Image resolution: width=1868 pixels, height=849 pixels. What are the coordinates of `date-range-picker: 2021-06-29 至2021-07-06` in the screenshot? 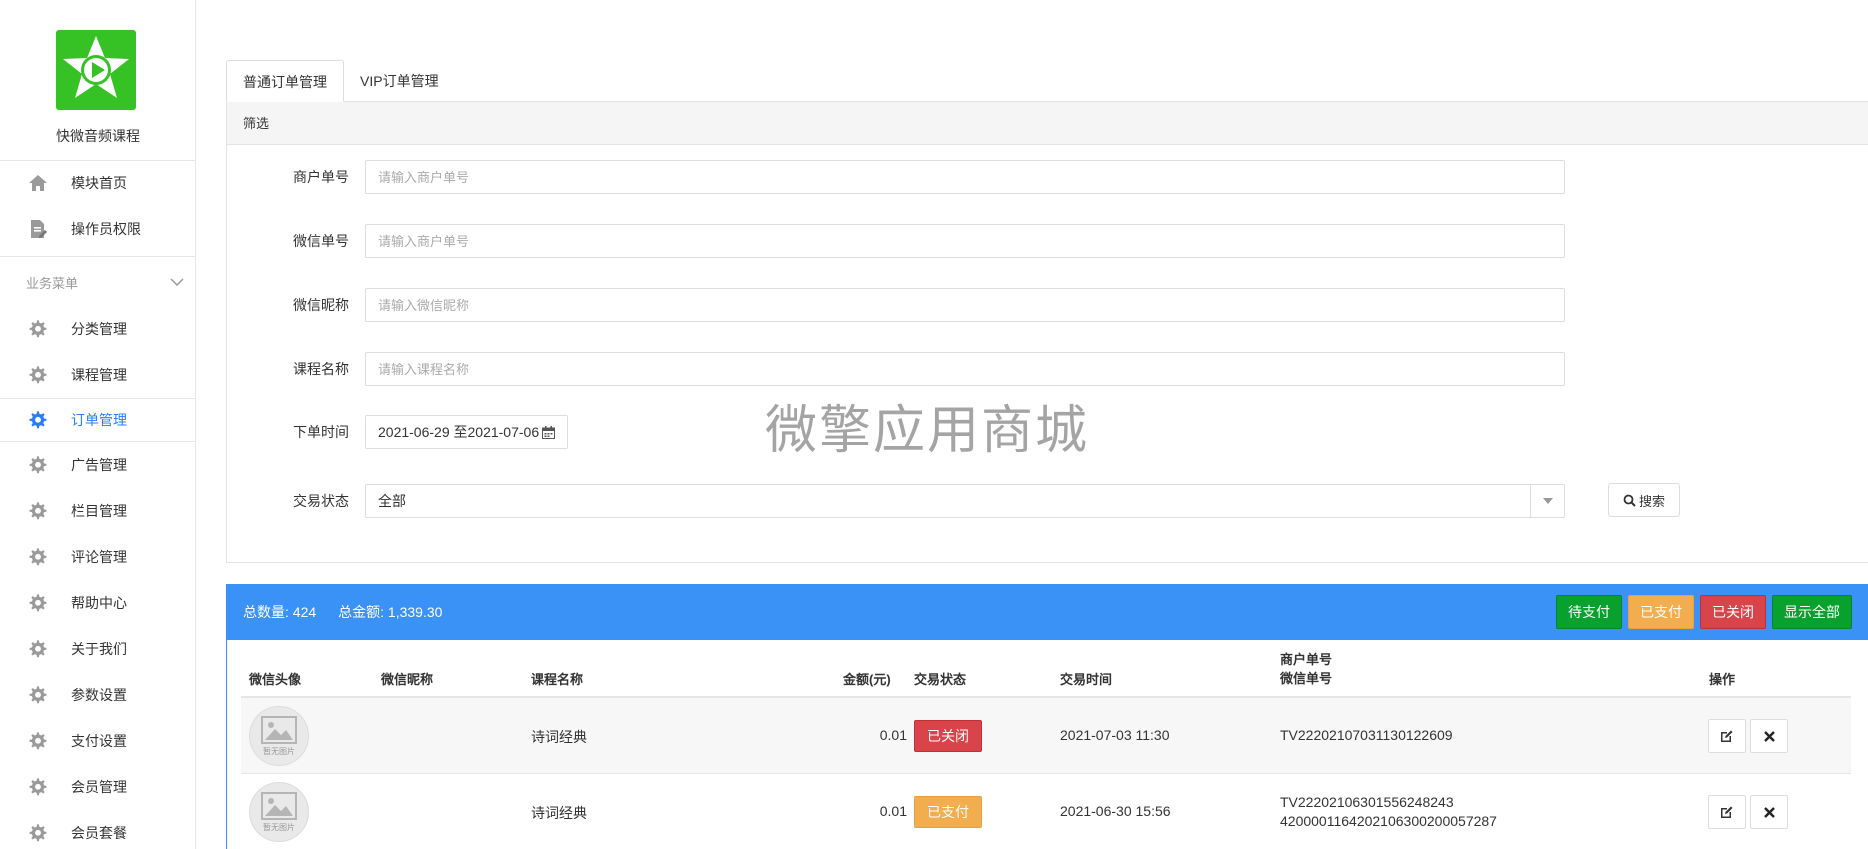 It's located at (467, 432).